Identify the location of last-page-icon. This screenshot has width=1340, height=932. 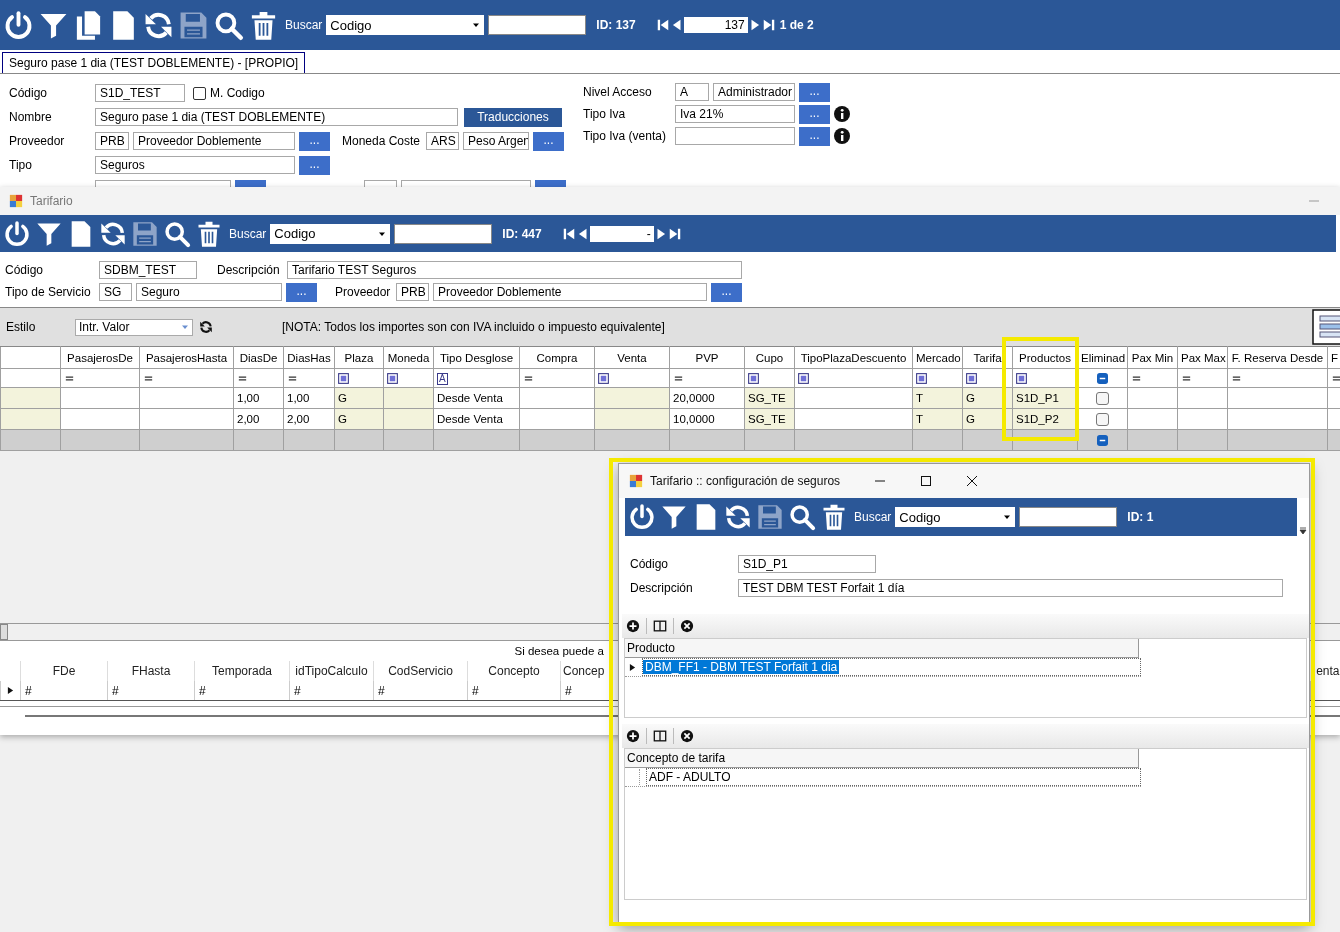
(768, 25).